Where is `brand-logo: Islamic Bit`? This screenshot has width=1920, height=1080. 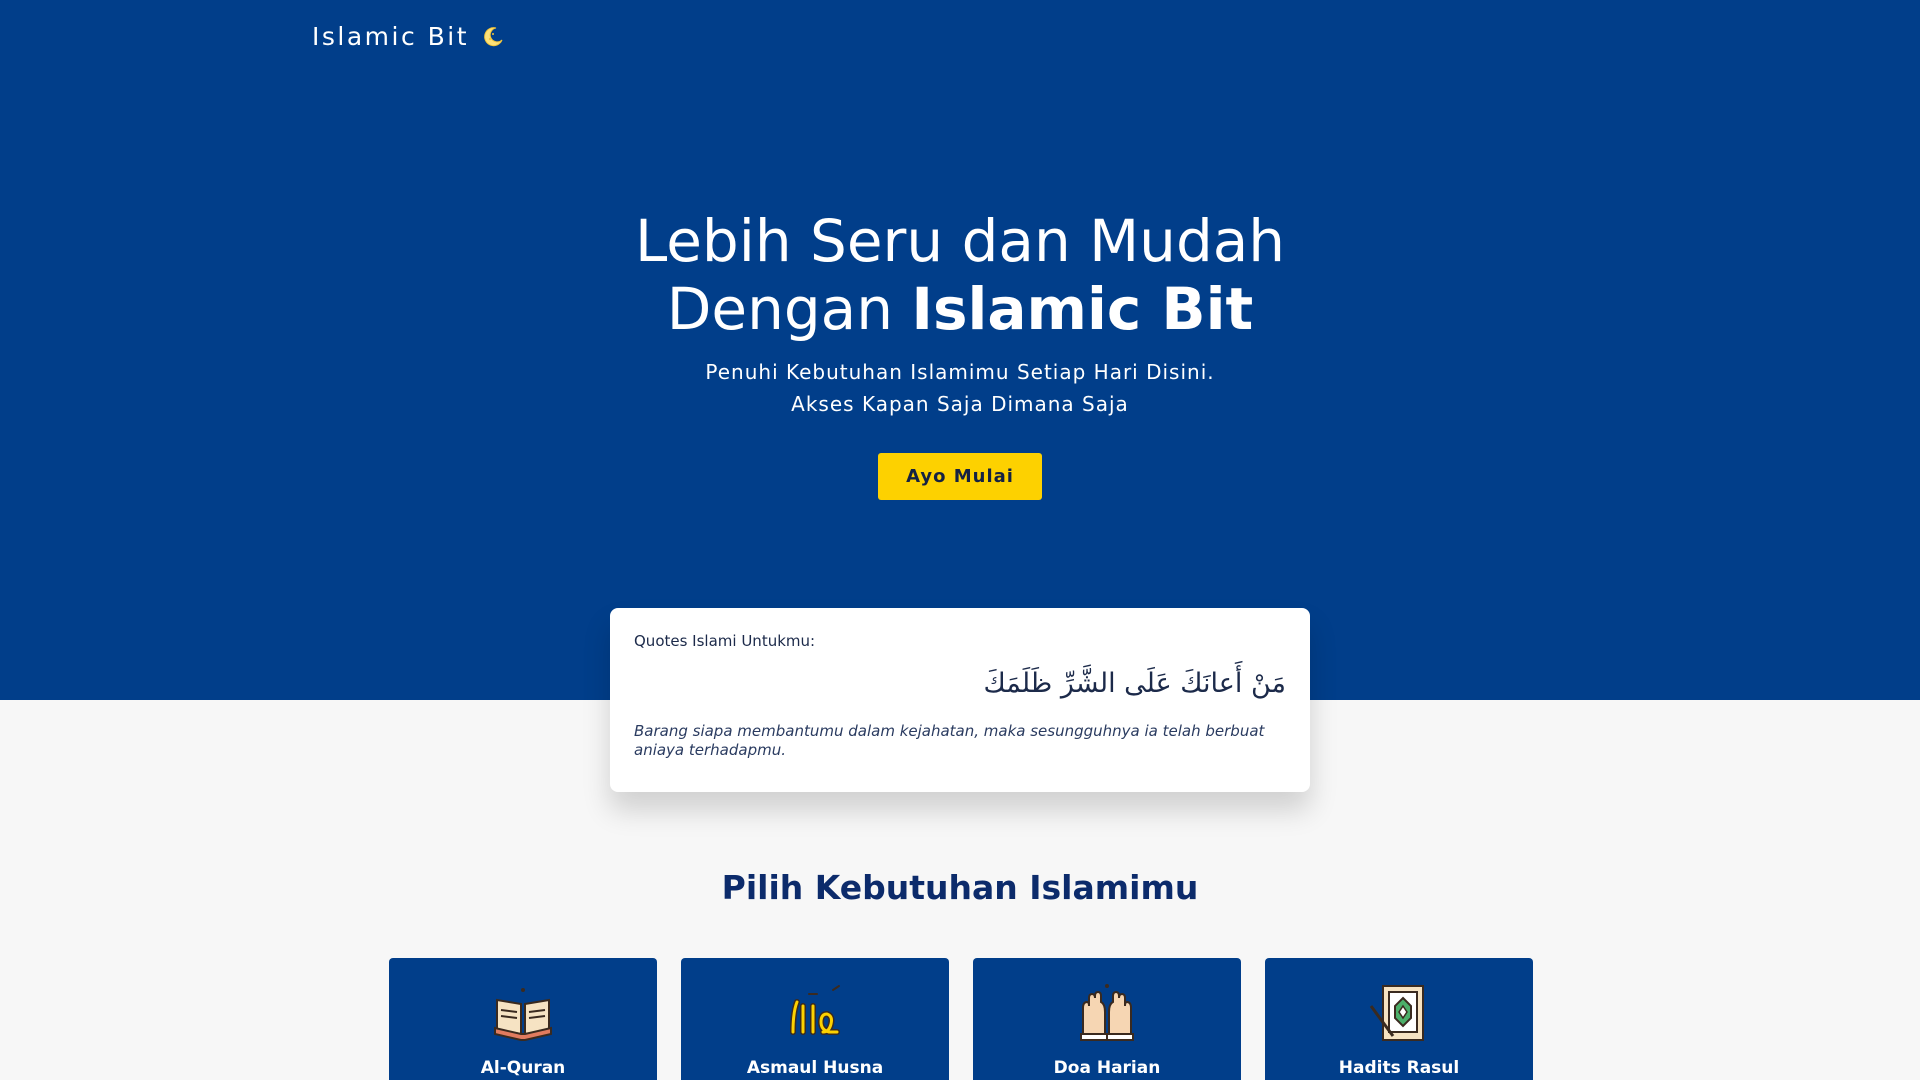 brand-logo: Islamic Bit is located at coordinates (390, 36).